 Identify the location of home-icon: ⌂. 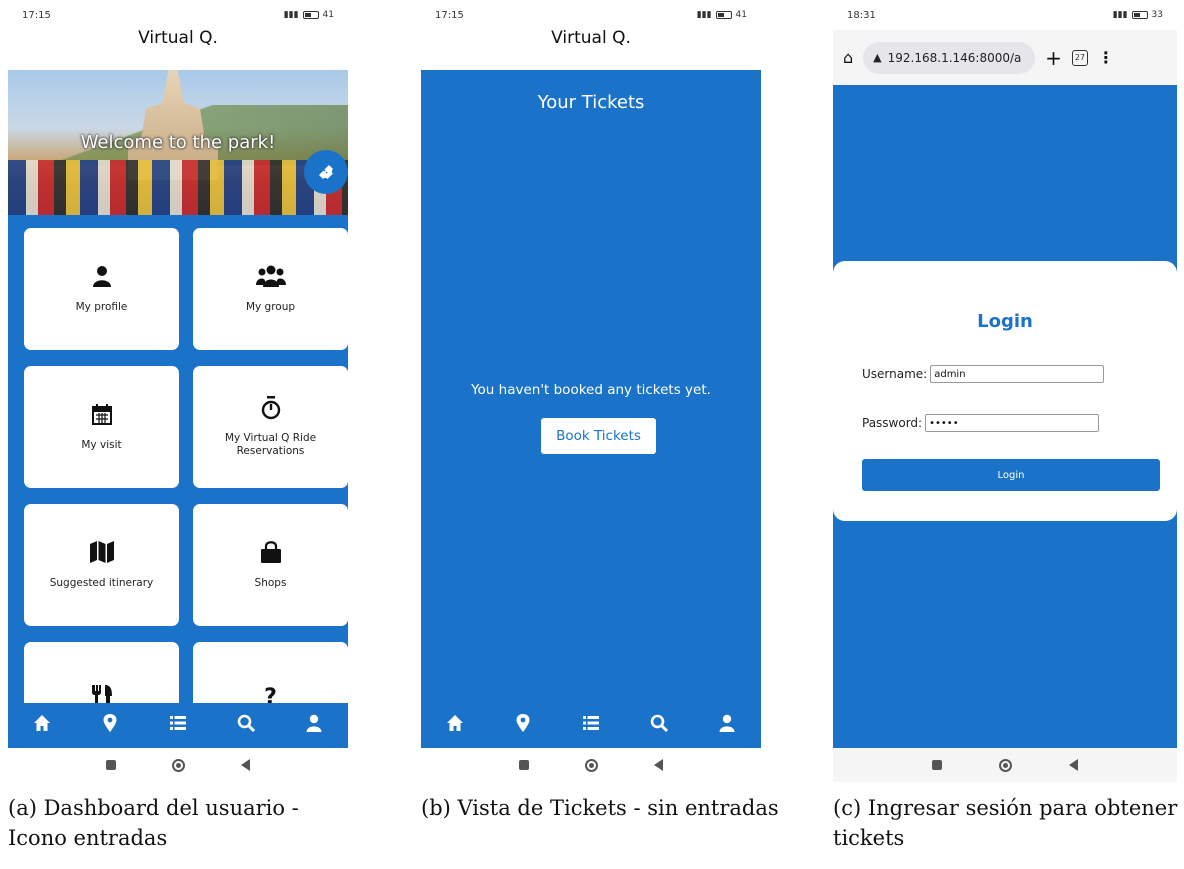
(848, 57).